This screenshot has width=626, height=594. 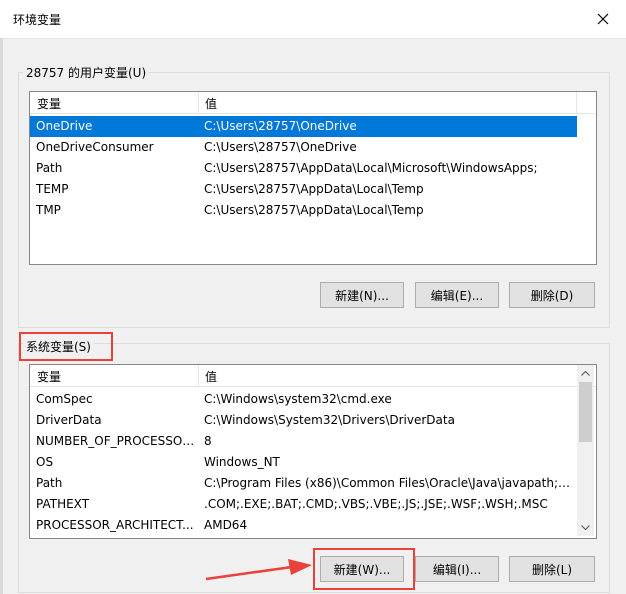 I want to click on close-icon, so click(x=603, y=19).